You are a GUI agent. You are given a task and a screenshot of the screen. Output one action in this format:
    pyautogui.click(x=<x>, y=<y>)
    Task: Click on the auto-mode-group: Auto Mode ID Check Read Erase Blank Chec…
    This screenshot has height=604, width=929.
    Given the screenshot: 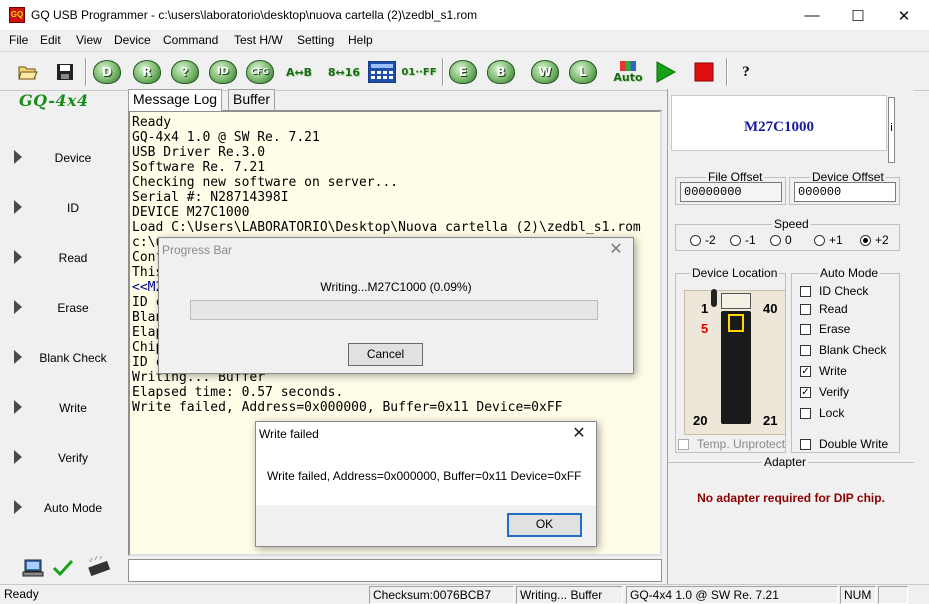 What is the action you would take?
    pyautogui.click(x=845, y=359)
    